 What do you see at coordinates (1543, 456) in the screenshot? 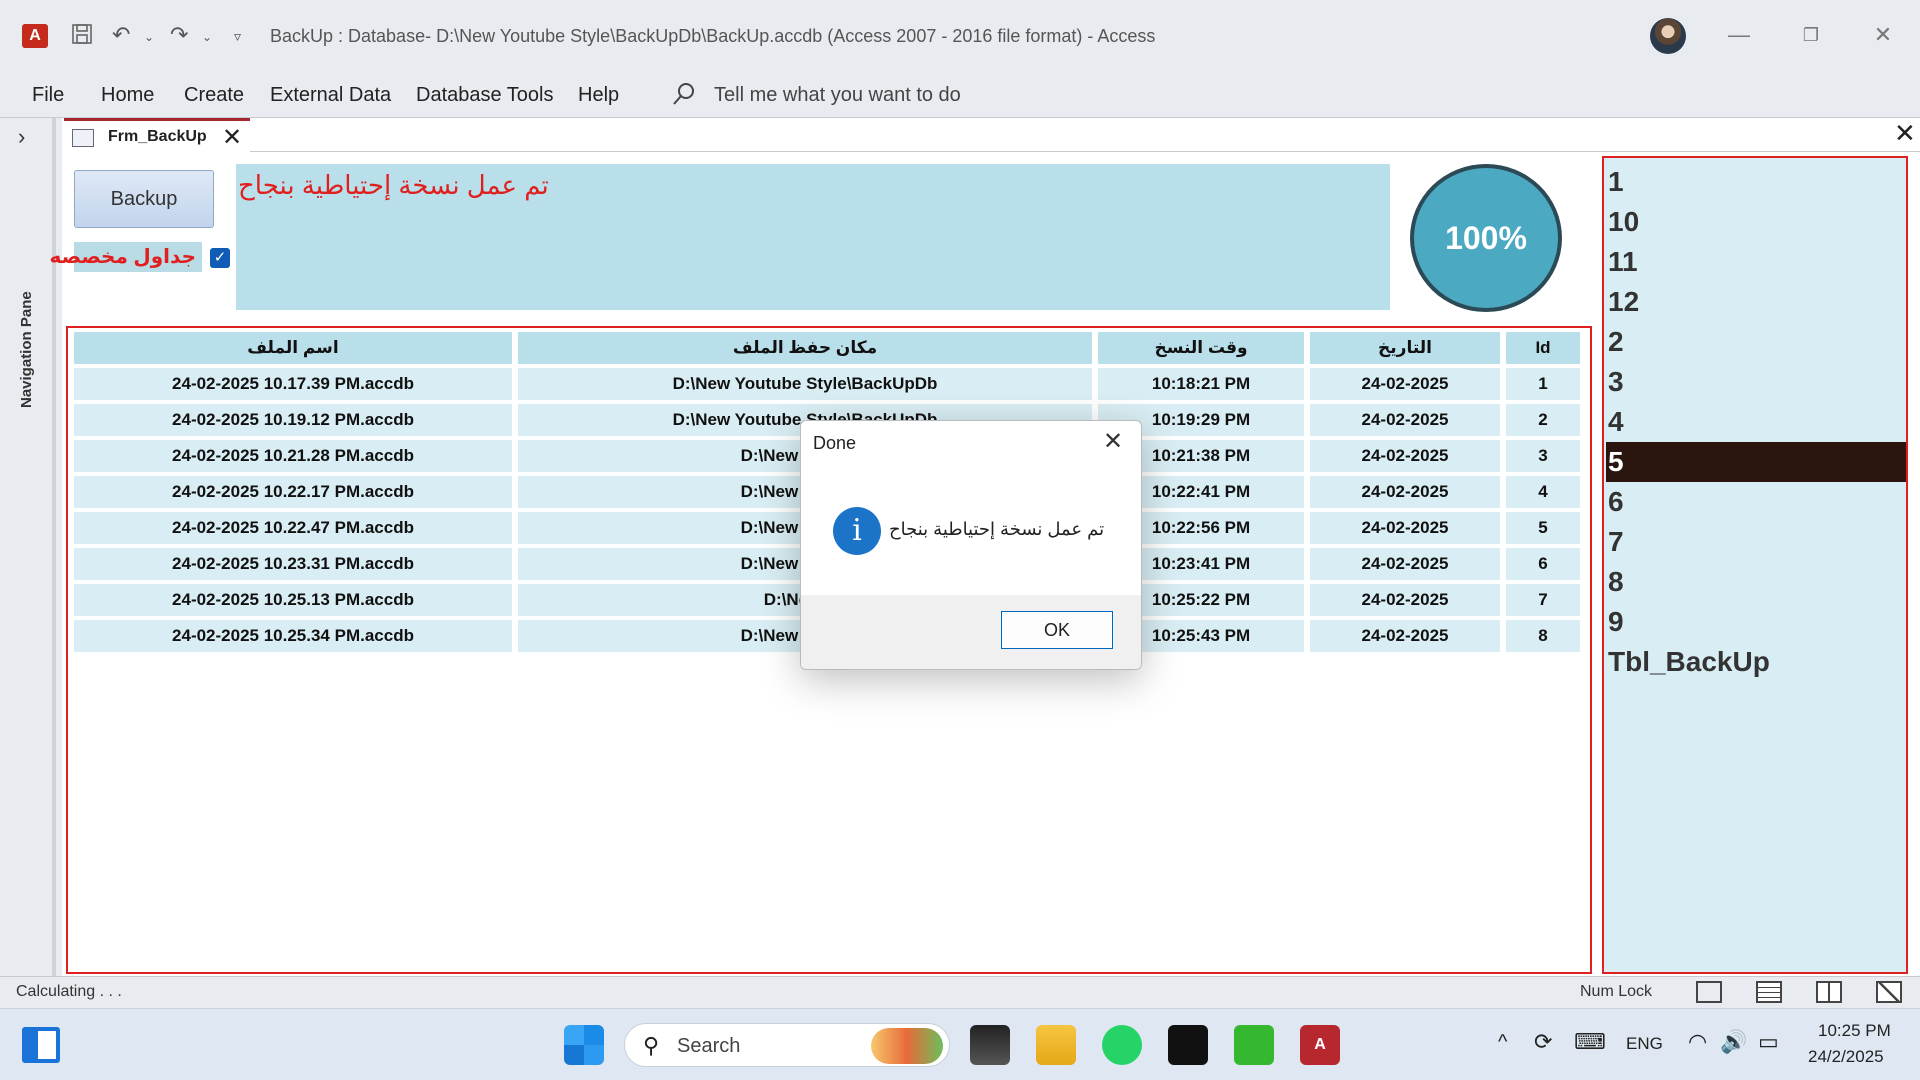
I see `cell-id: 3` at bounding box center [1543, 456].